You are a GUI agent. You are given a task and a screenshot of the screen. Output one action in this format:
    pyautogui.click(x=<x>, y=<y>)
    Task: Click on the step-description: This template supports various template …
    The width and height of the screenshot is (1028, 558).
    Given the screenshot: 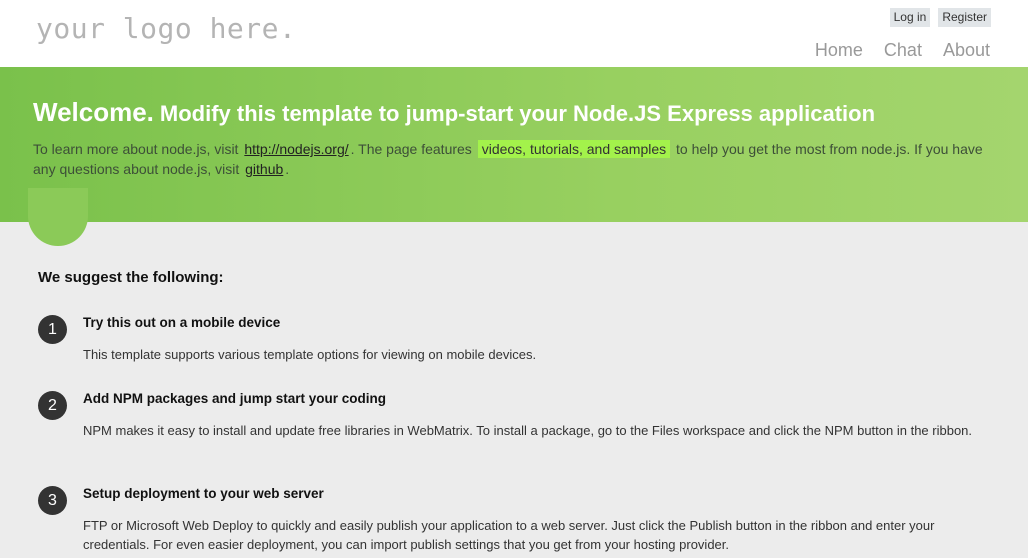 What is the action you would take?
    pyautogui.click(x=310, y=354)
    